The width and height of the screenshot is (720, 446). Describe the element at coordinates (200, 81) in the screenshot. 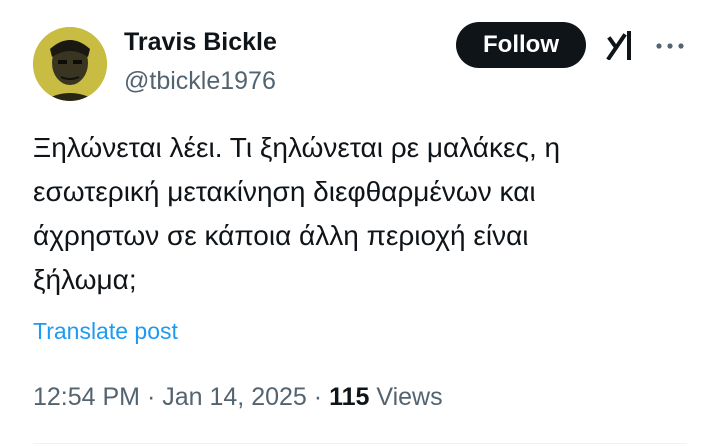

I see `author-handle: @tbickle1976` at that location.